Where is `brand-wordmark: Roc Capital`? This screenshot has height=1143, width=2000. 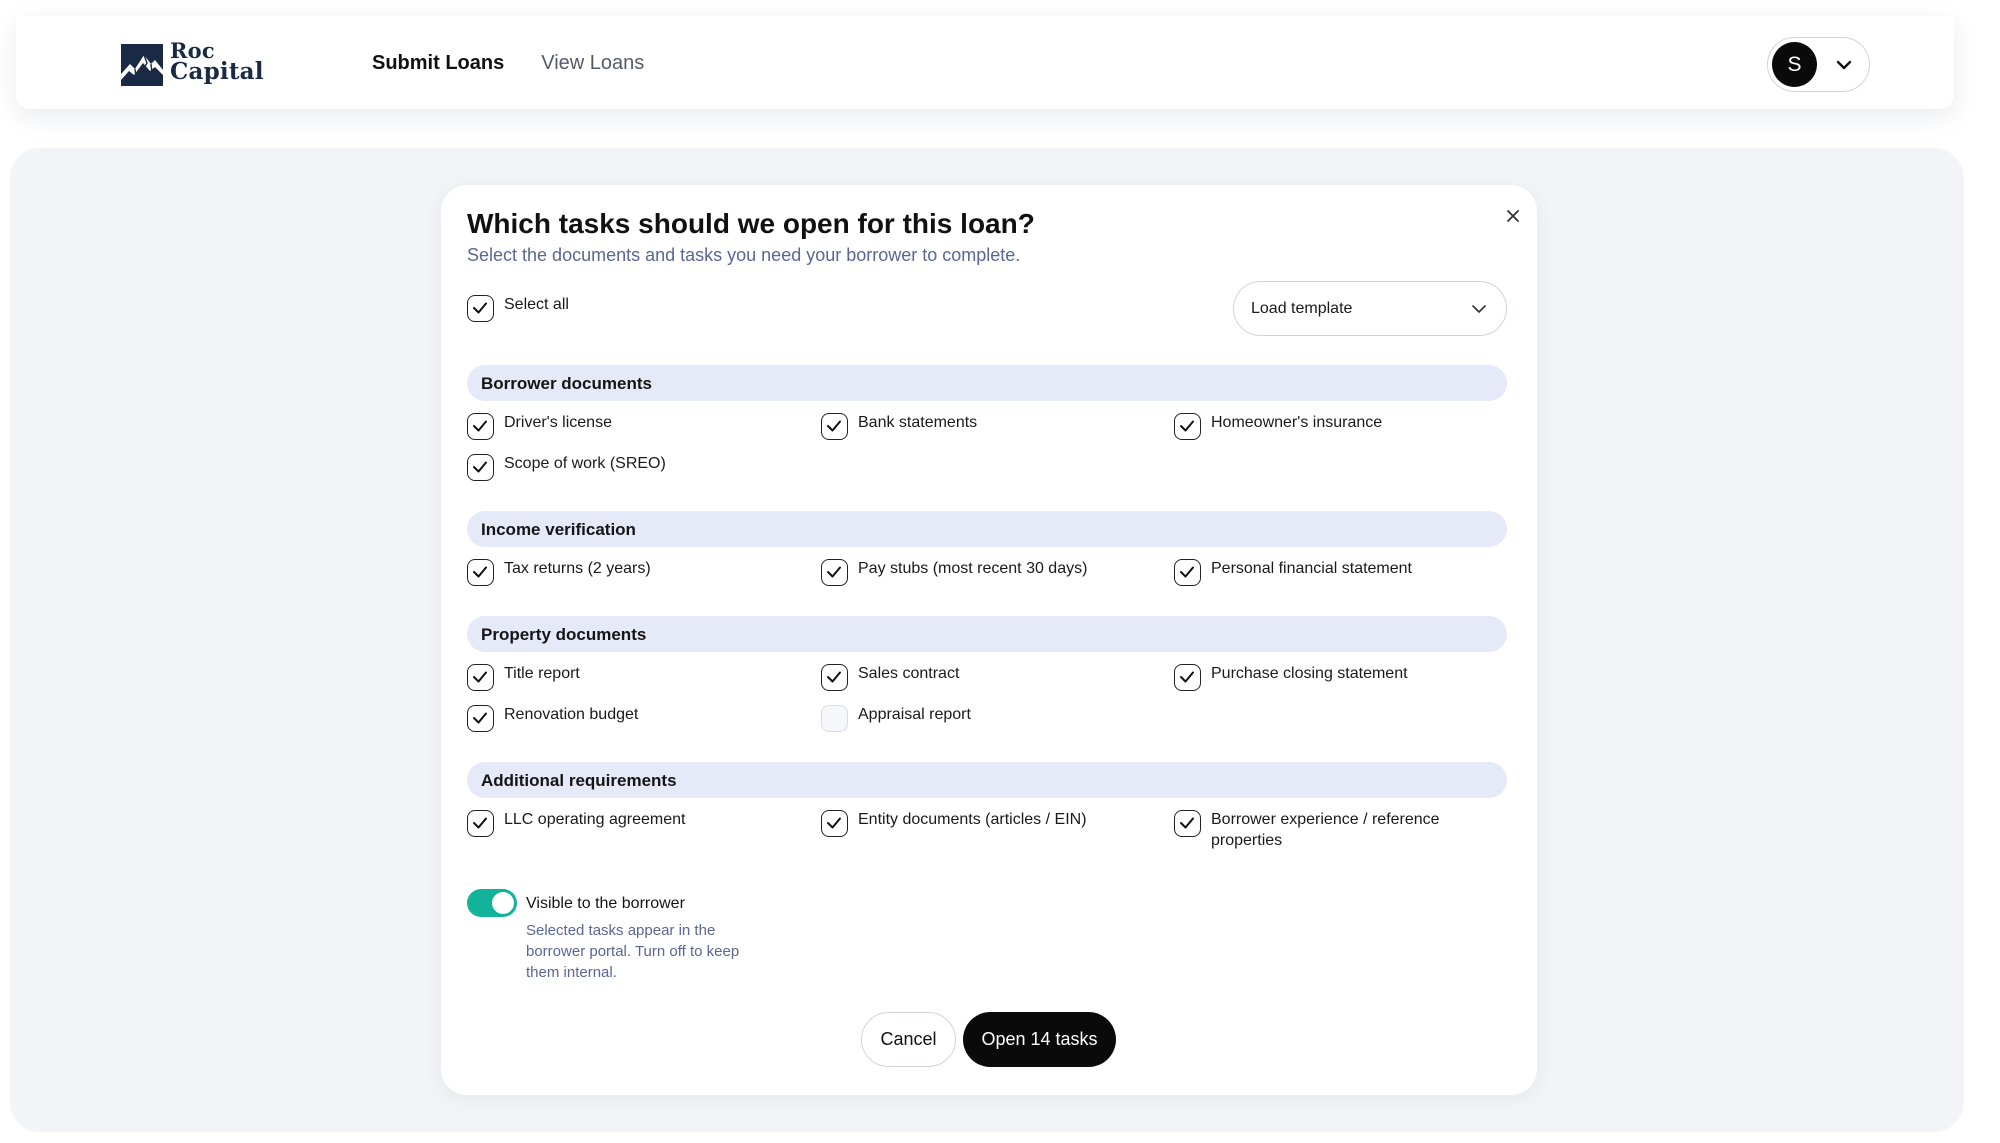 brand-wordmark: Roc Capital is located at coordinates (217, 62).